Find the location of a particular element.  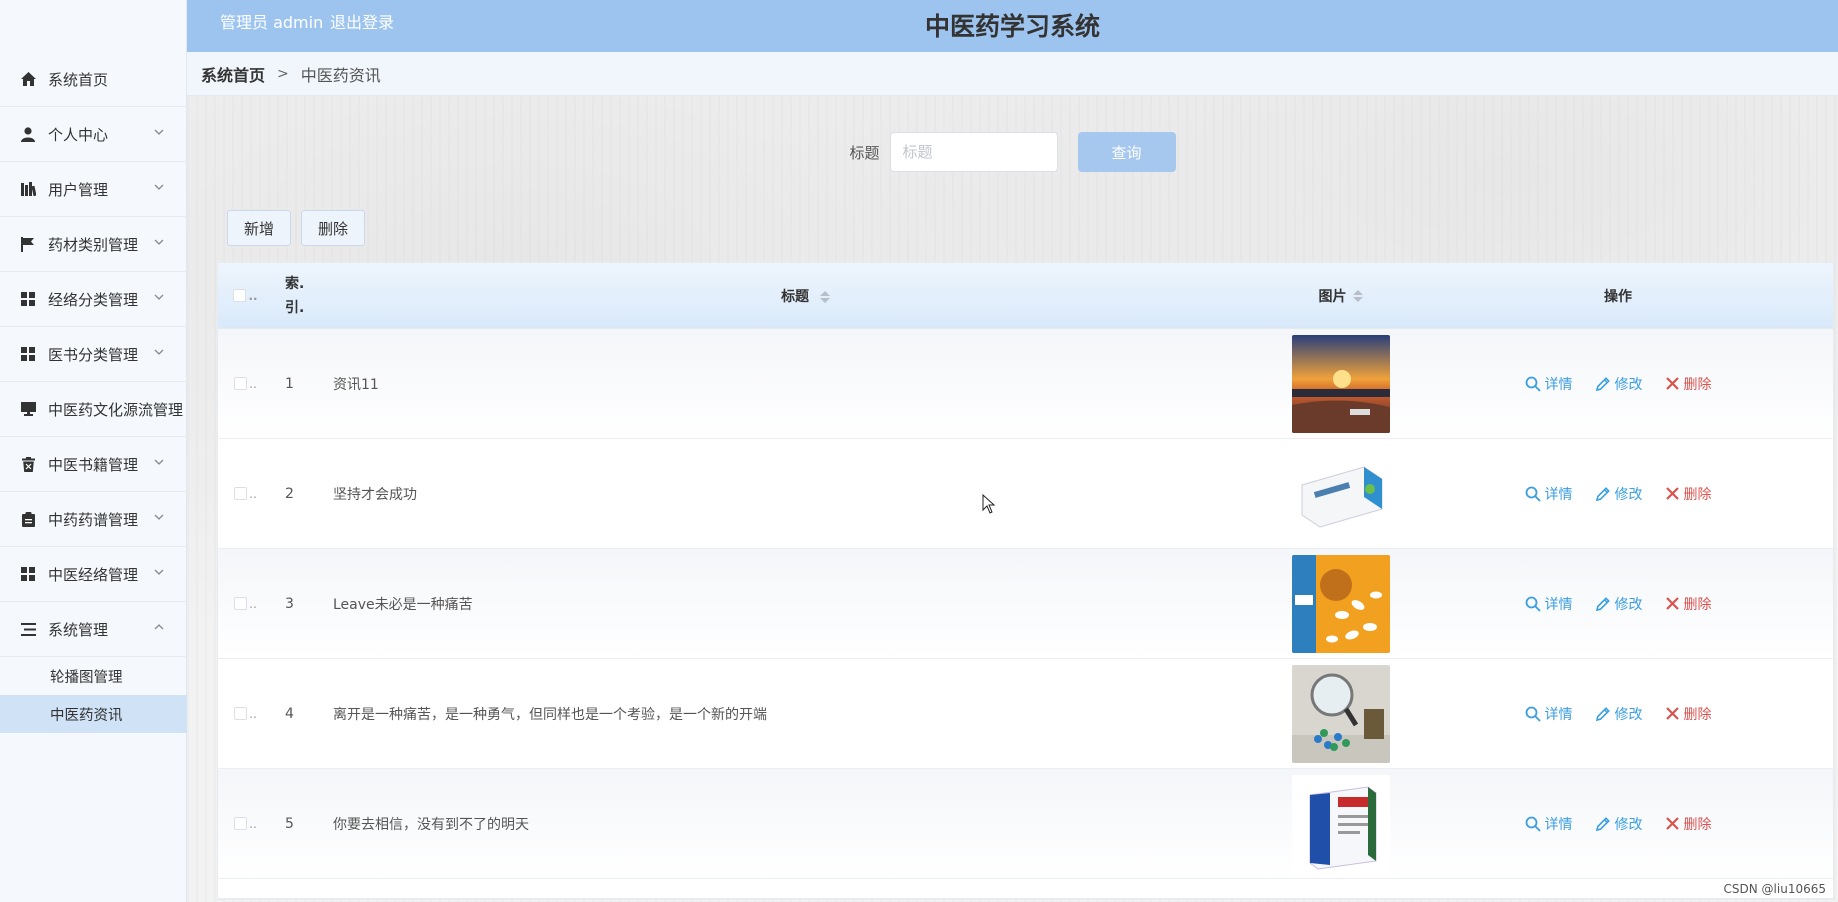

row-title: 资讯11 is located at coordinates (356, 384).